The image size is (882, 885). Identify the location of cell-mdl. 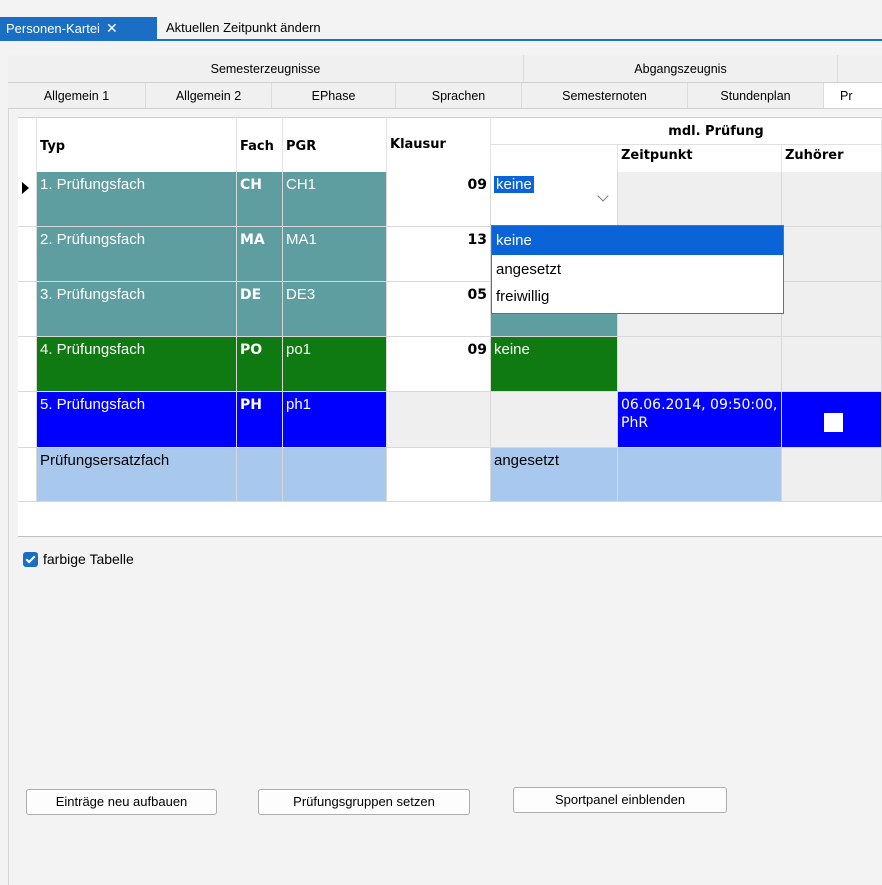
(554, 420).